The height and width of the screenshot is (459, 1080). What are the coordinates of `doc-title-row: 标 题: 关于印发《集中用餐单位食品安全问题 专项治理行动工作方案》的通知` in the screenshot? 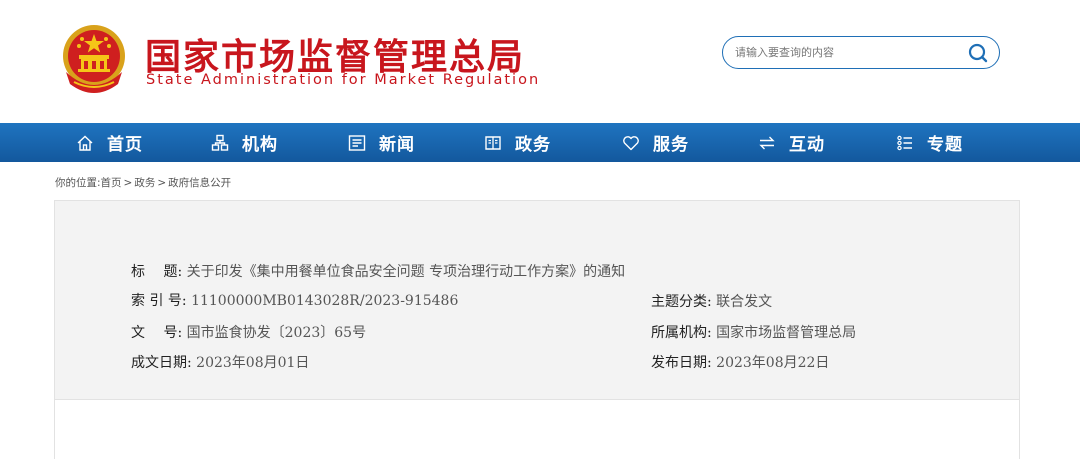 It's located at (378, 271).